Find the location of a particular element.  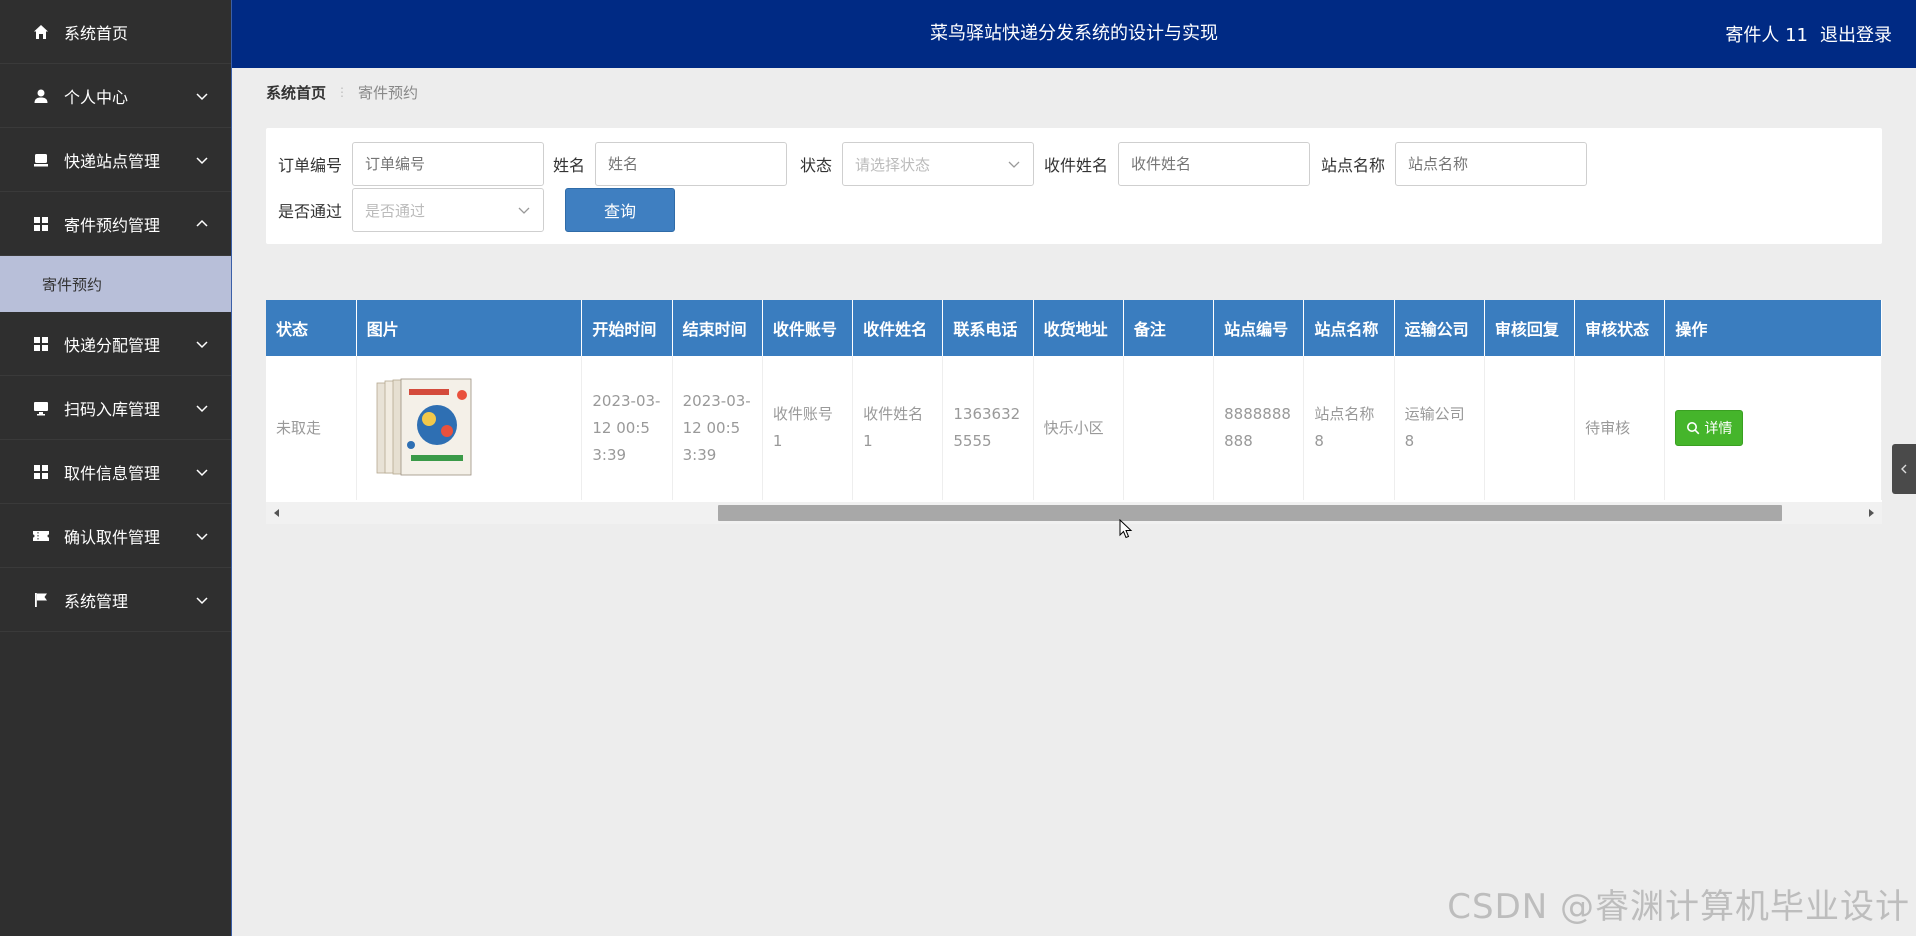

flag-icon is located at coordinates (41, 600).